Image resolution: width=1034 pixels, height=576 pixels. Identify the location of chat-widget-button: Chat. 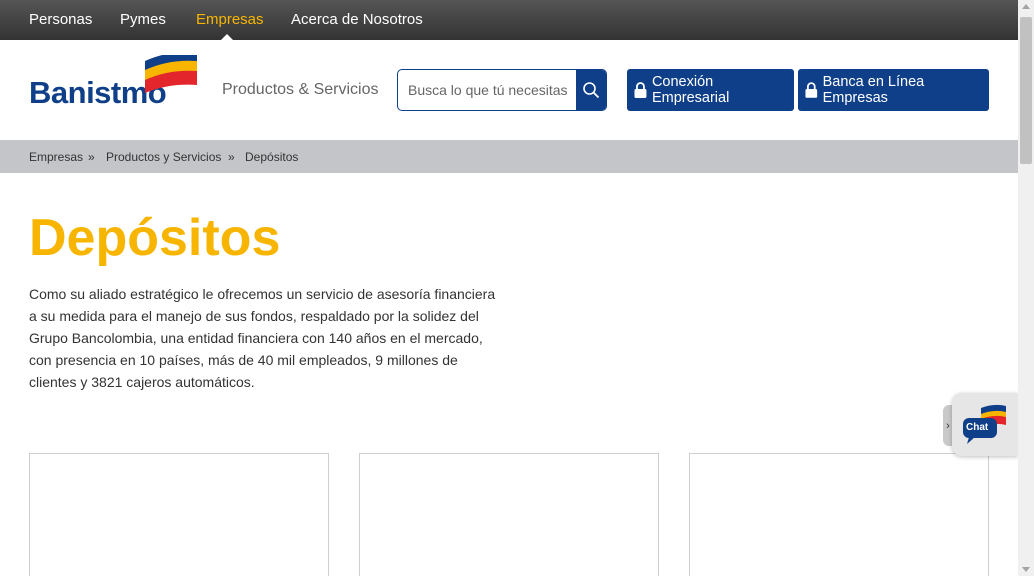
(985, 424).